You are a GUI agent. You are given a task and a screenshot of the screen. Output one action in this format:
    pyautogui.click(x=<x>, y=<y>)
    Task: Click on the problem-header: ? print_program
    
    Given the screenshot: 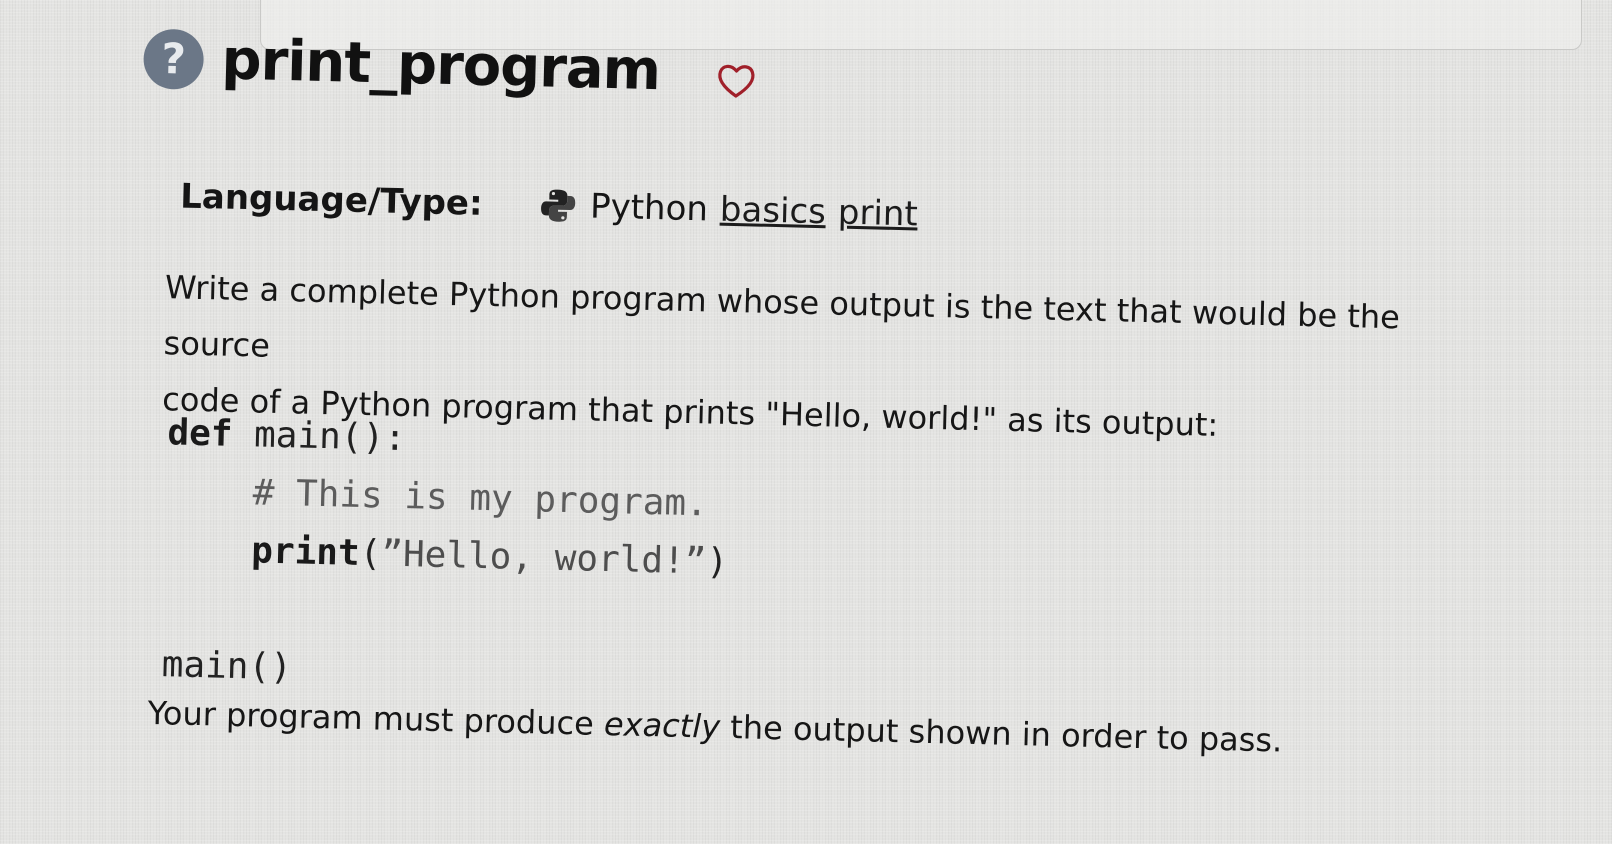 What is the action you would take?
    pyautogui.click(x=450, y=66)
    